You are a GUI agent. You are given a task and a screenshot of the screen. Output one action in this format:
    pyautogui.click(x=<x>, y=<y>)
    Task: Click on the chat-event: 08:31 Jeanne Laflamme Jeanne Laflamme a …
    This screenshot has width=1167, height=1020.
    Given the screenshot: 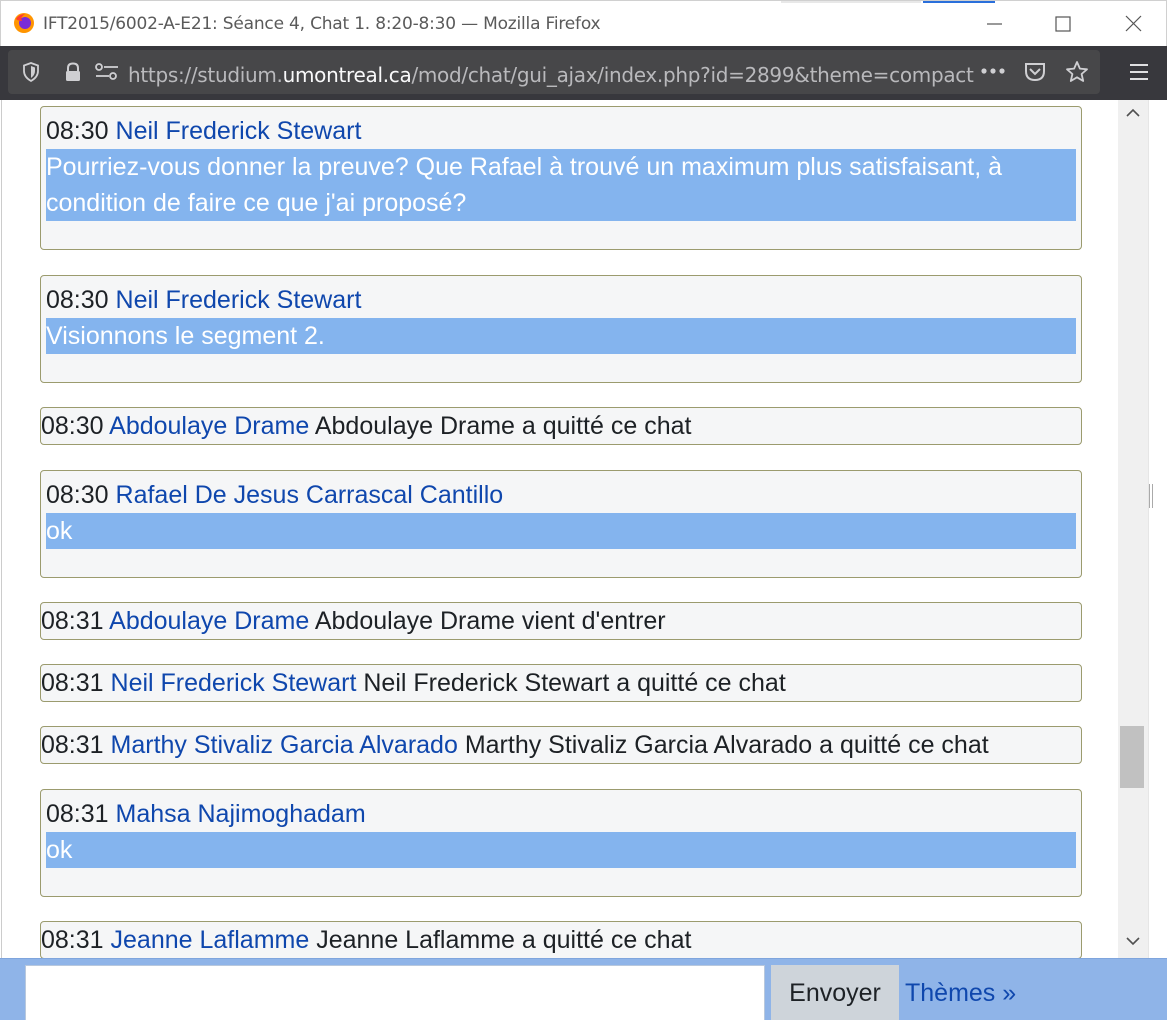 What is the action you would take?
    pyautogui.click(x=561, y=939)
    